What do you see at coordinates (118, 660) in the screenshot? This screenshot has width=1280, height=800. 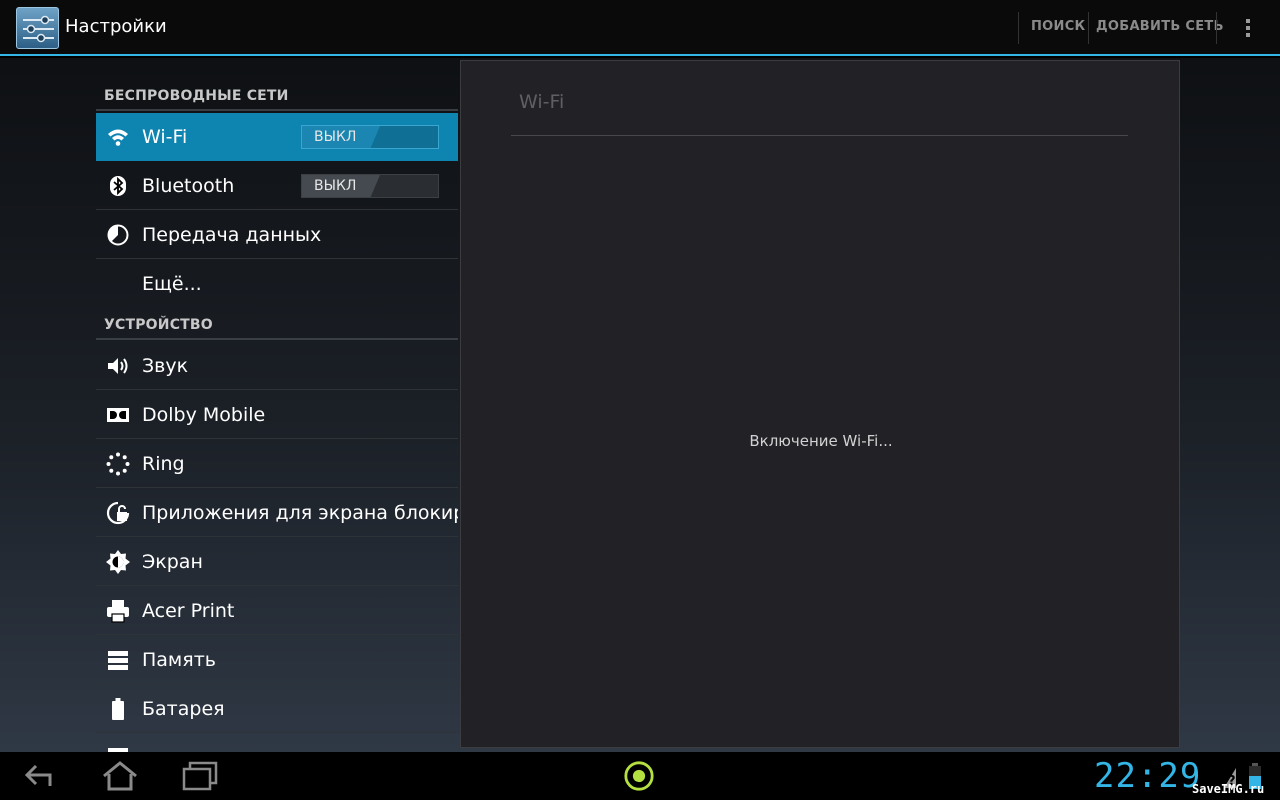 I see `storage-icon` at bounding box center [118, 660].